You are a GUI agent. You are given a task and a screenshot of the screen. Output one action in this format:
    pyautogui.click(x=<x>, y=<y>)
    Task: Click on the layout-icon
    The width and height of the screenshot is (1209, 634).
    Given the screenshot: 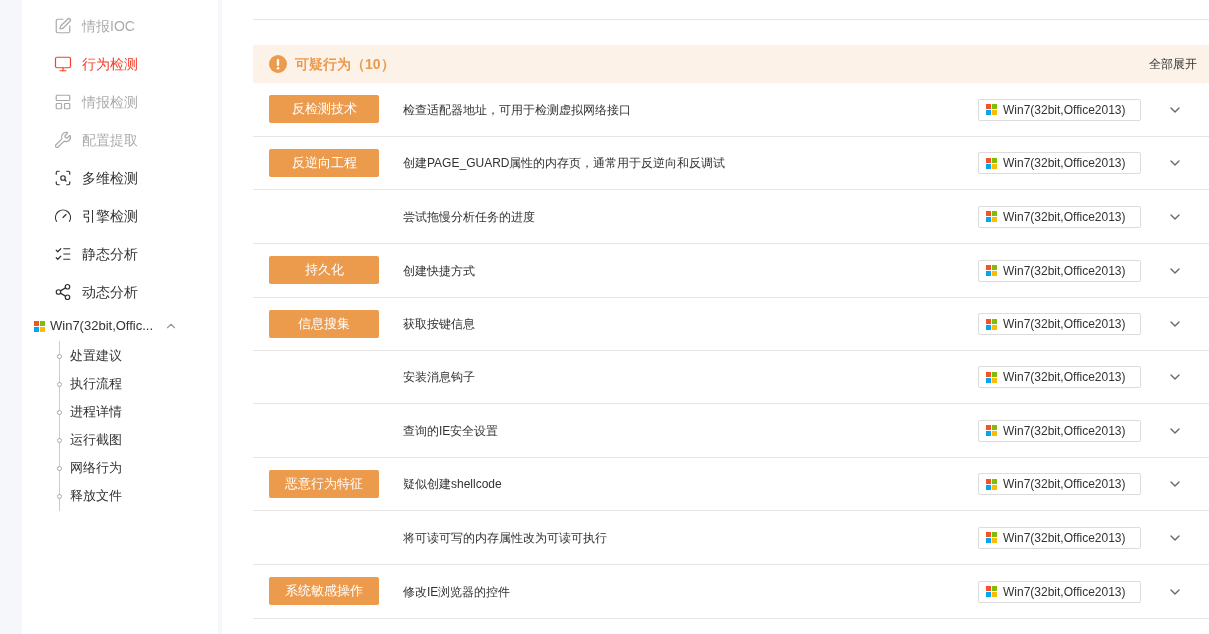 What is the action you would take?
    pyautogui.click(x=63, y=102)
    